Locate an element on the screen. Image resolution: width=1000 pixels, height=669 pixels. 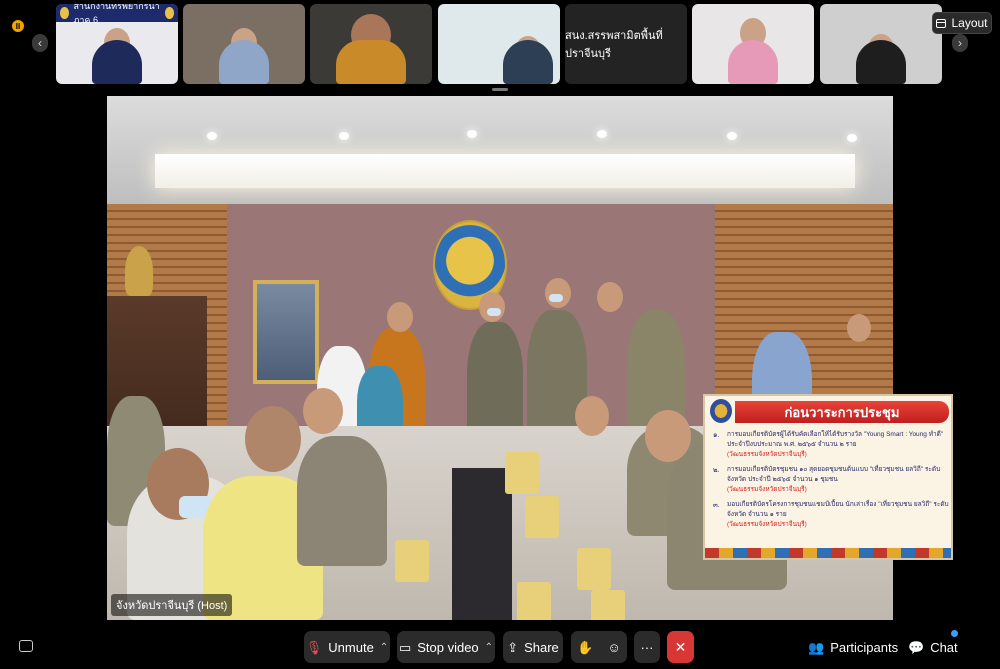
slide-item-number: ๓. is located at coordinates (716, 505).